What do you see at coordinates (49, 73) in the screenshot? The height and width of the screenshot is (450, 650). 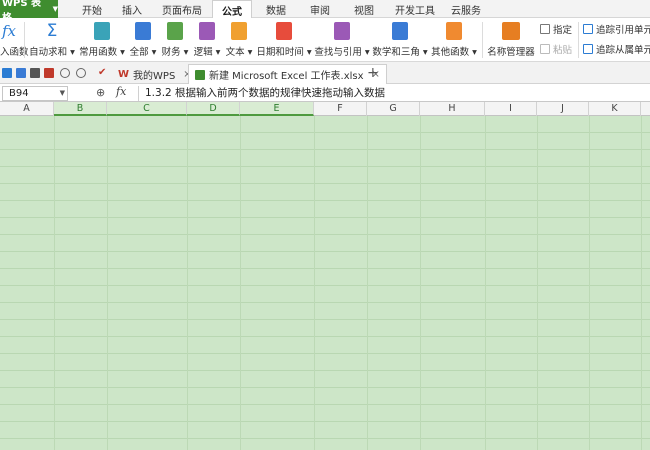 I see `export-pdf-icon` at bounding box center [49, 73].